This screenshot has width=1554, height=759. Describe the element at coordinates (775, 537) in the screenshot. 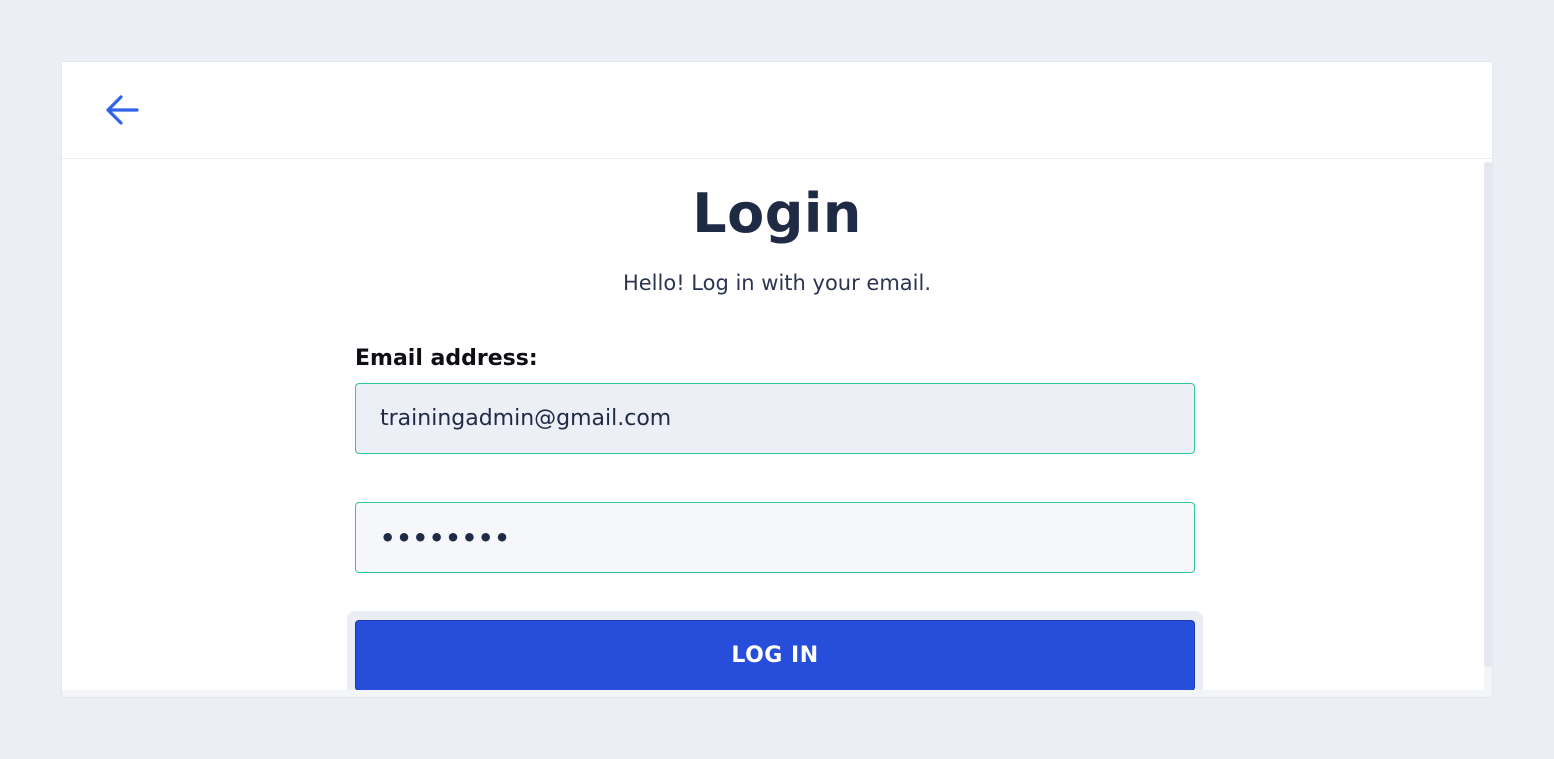

I see `password-field: ••••••••` at that location.